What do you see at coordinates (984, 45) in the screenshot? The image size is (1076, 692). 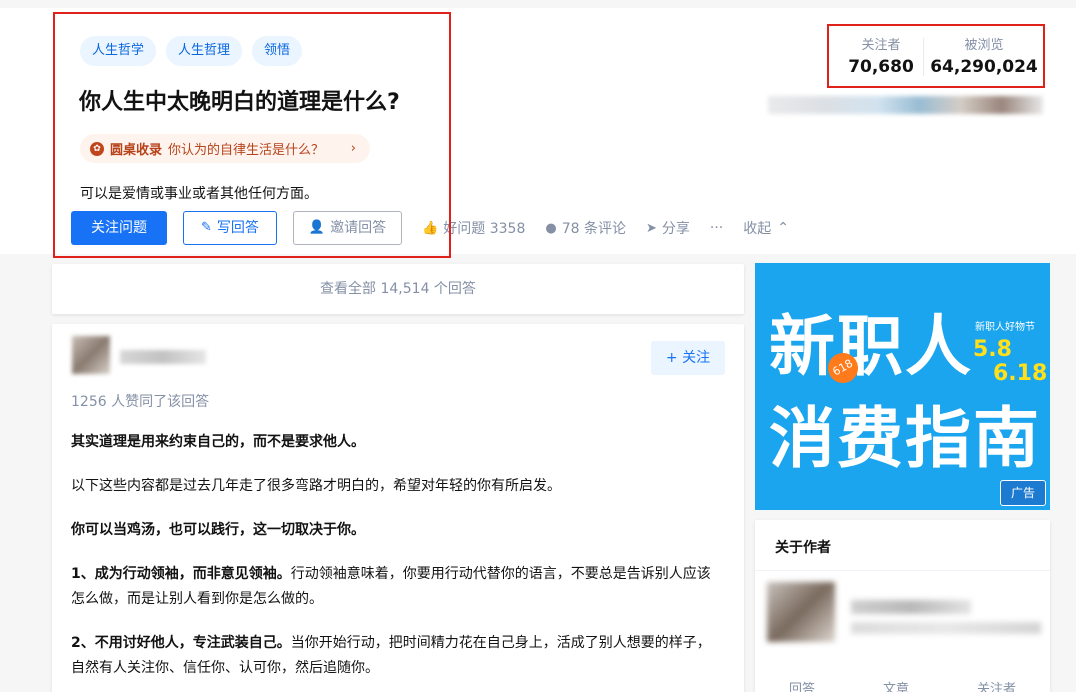 I see `views-label: 被浏览` at bounding box center [984, 45].